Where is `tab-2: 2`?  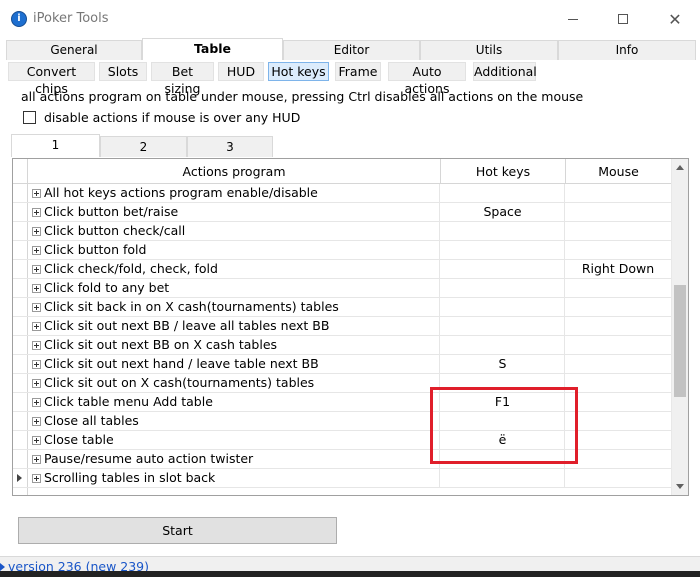 tab-2: 2 is located at coordinates (143, 146).